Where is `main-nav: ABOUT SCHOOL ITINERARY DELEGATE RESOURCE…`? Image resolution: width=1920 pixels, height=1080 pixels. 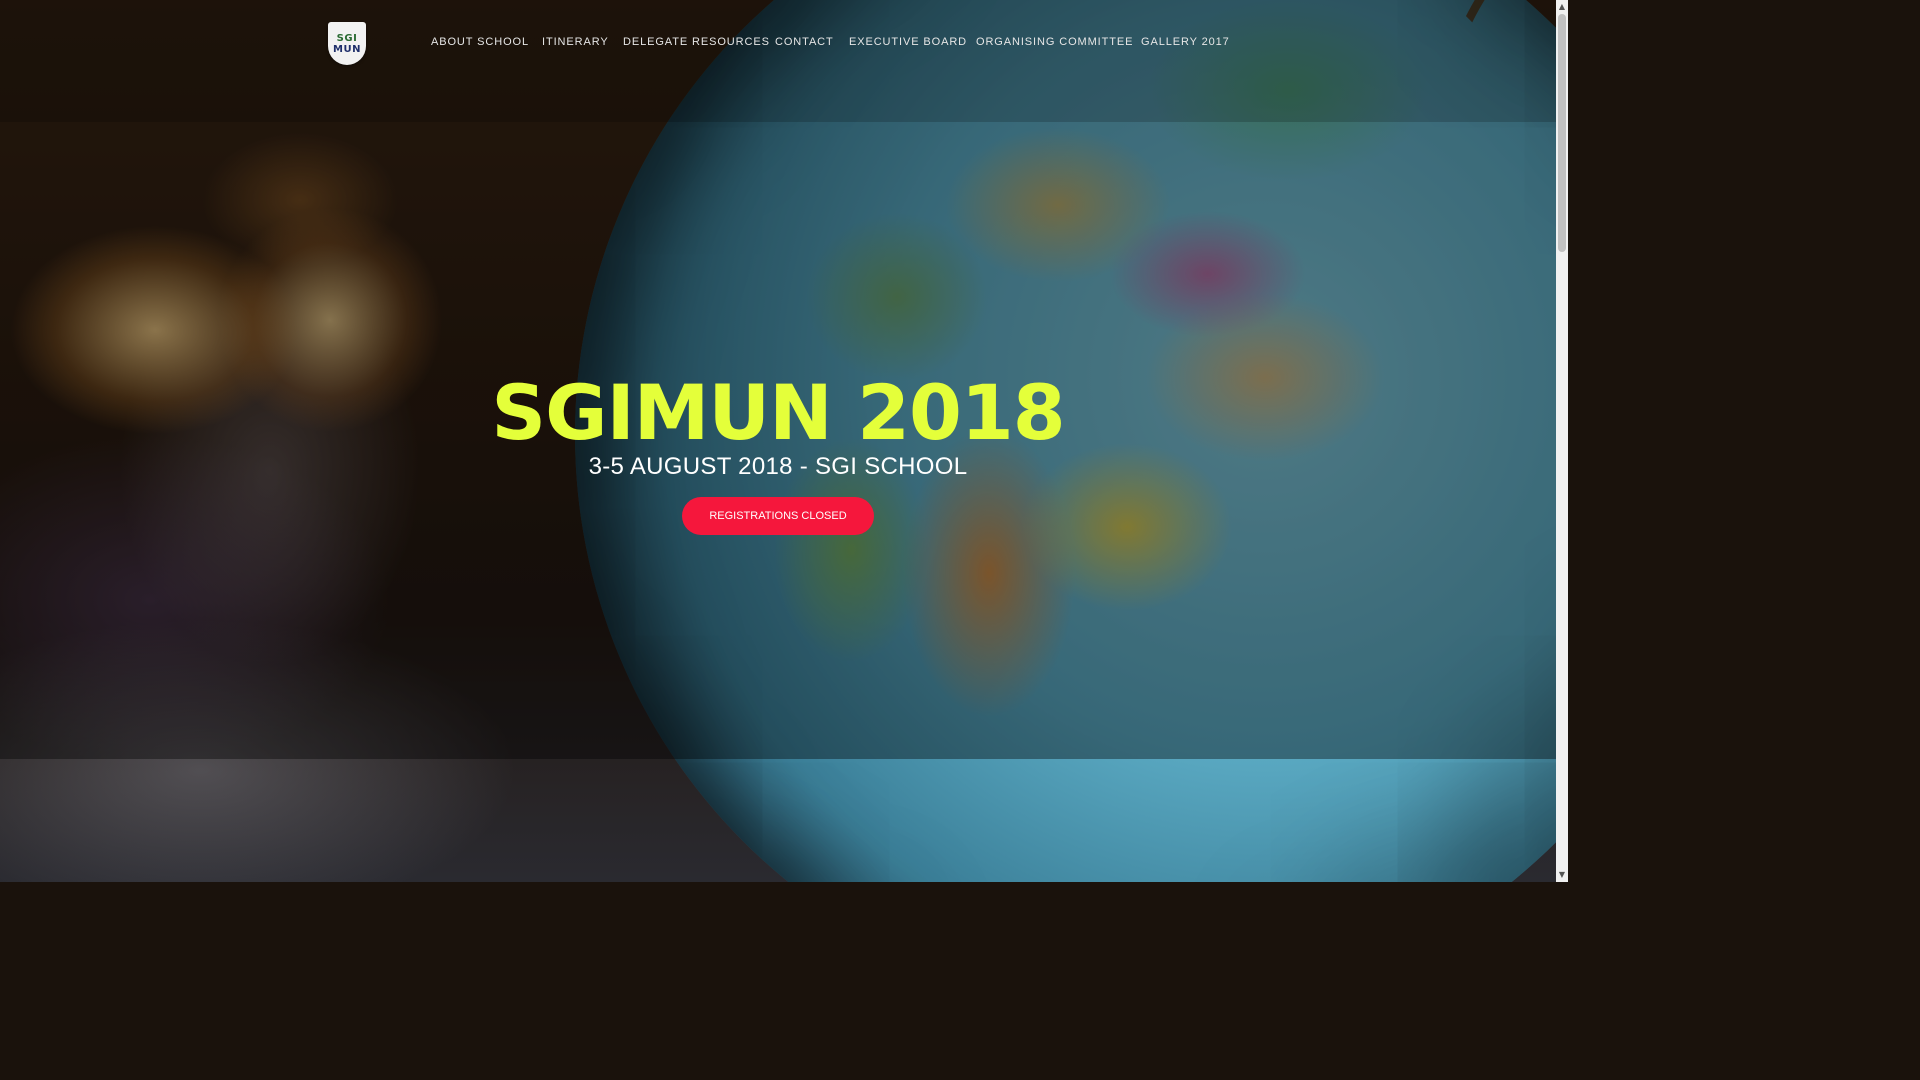
main-nav: ABOUT SCHOOL ITINERARY DELEGATE RESOURCE… is located at coordinates (778, 44).